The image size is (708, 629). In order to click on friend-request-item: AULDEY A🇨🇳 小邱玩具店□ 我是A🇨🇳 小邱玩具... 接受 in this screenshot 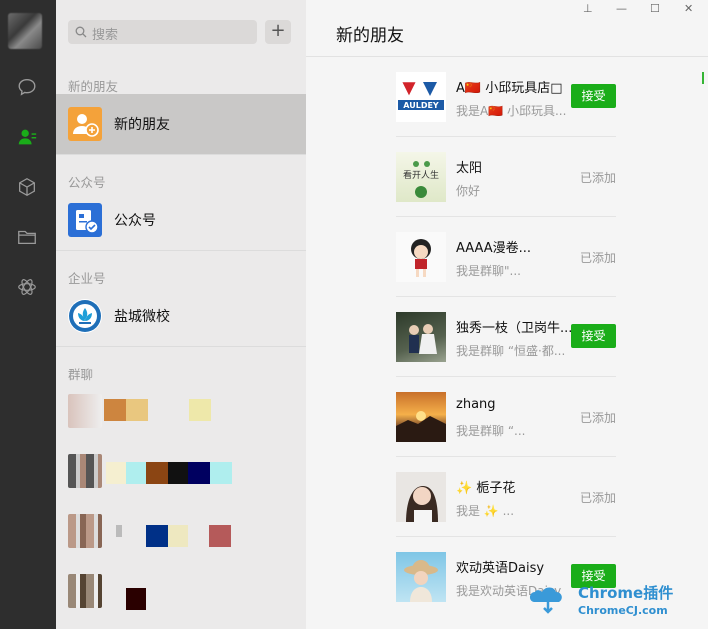, I will do `click(506, 97)`.